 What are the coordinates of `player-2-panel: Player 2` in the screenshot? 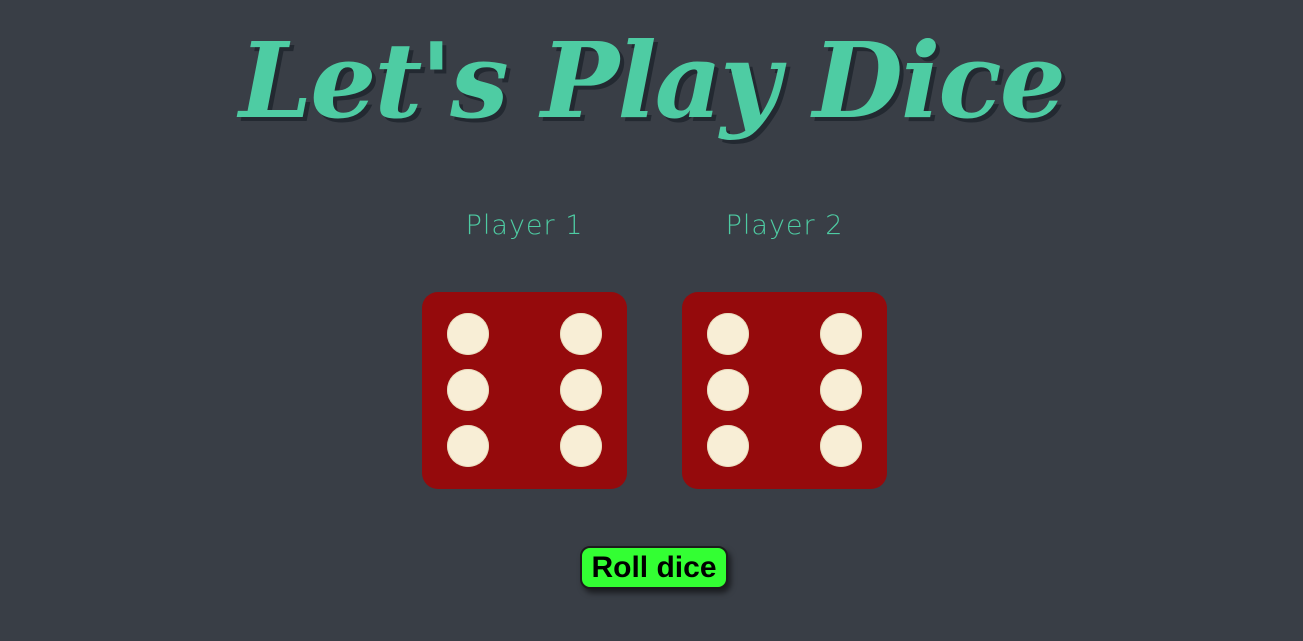 It's located at (784, 349).